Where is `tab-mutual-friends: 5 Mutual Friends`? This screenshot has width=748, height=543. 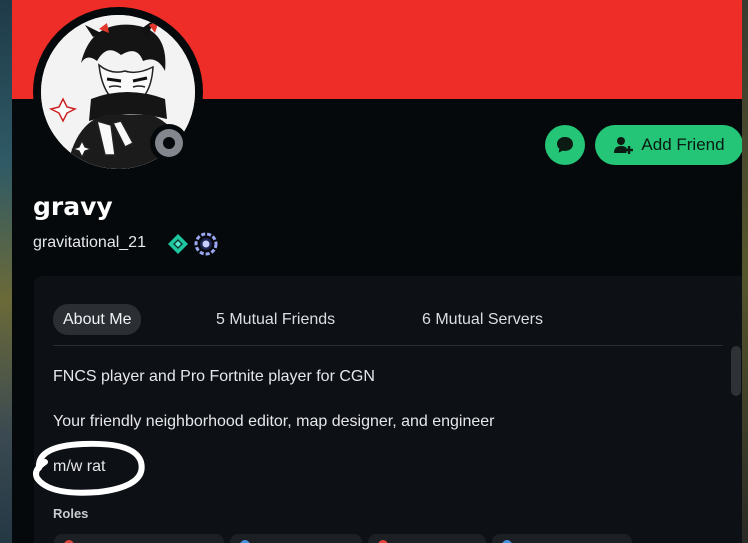
tab-mutual-friends: 5 Mutual Friends is located at coordinates (275, 319).